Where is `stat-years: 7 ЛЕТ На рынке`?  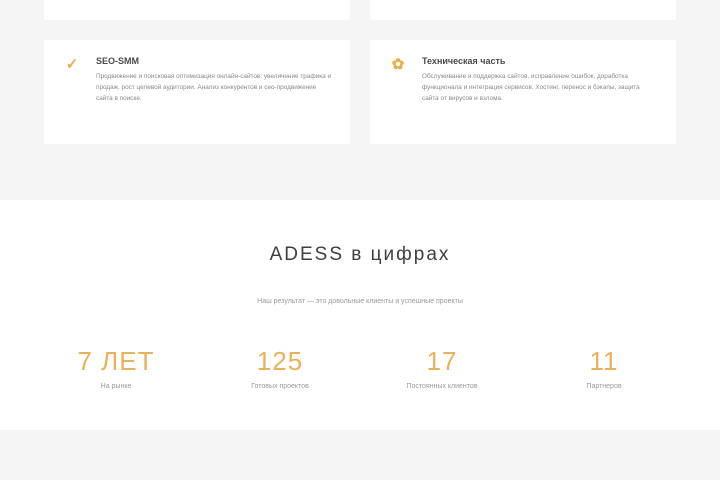 stat-years: 7 ЛЕТ На рынке is located at coordinates (116, 368).